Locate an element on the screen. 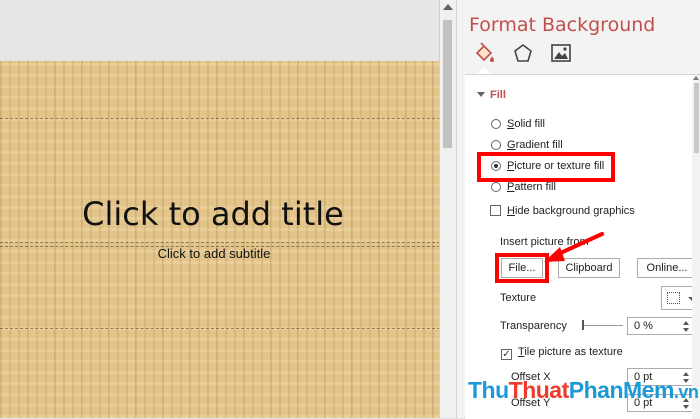 The height and width of the screenshot is (419, 700). gradient-fill-radio is located at coordinates (496, 145).